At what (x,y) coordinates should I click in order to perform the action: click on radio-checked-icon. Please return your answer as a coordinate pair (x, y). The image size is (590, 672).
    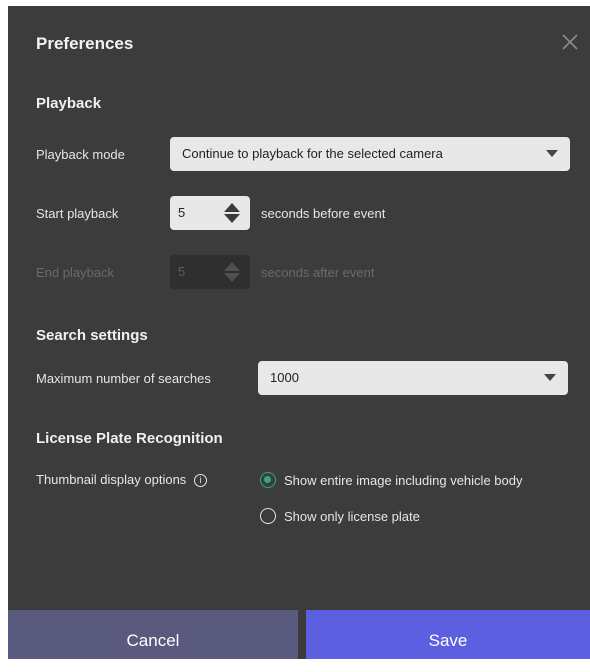
    Looking at the image, I should click on (268, 480).